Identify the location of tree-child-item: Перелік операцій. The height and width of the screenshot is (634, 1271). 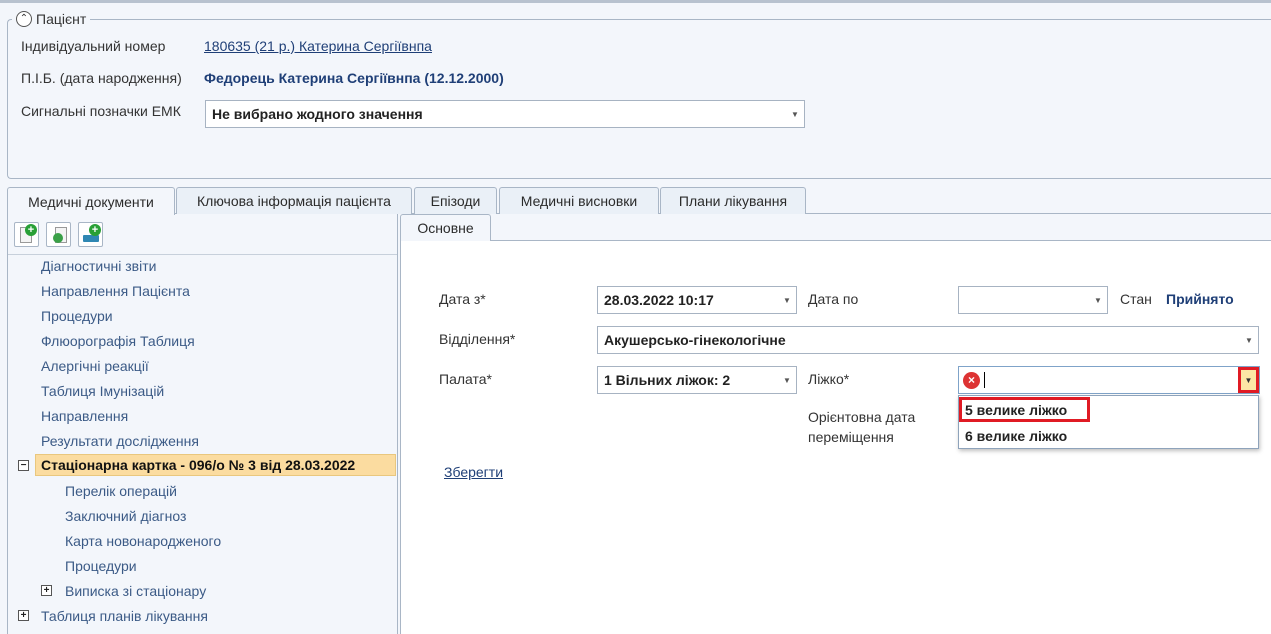
(121, 491).